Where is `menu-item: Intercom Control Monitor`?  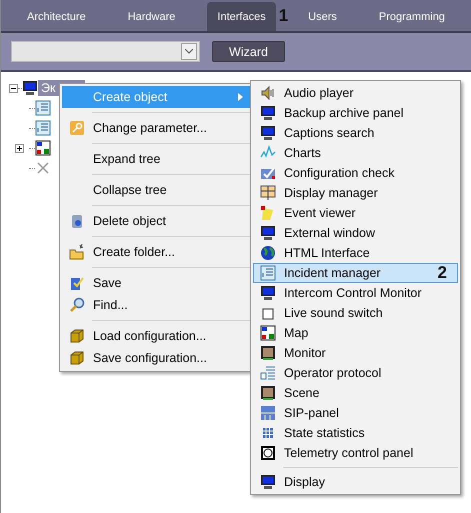
menu-item: Intercom Control Monitor is located at coordinates (355, 293).